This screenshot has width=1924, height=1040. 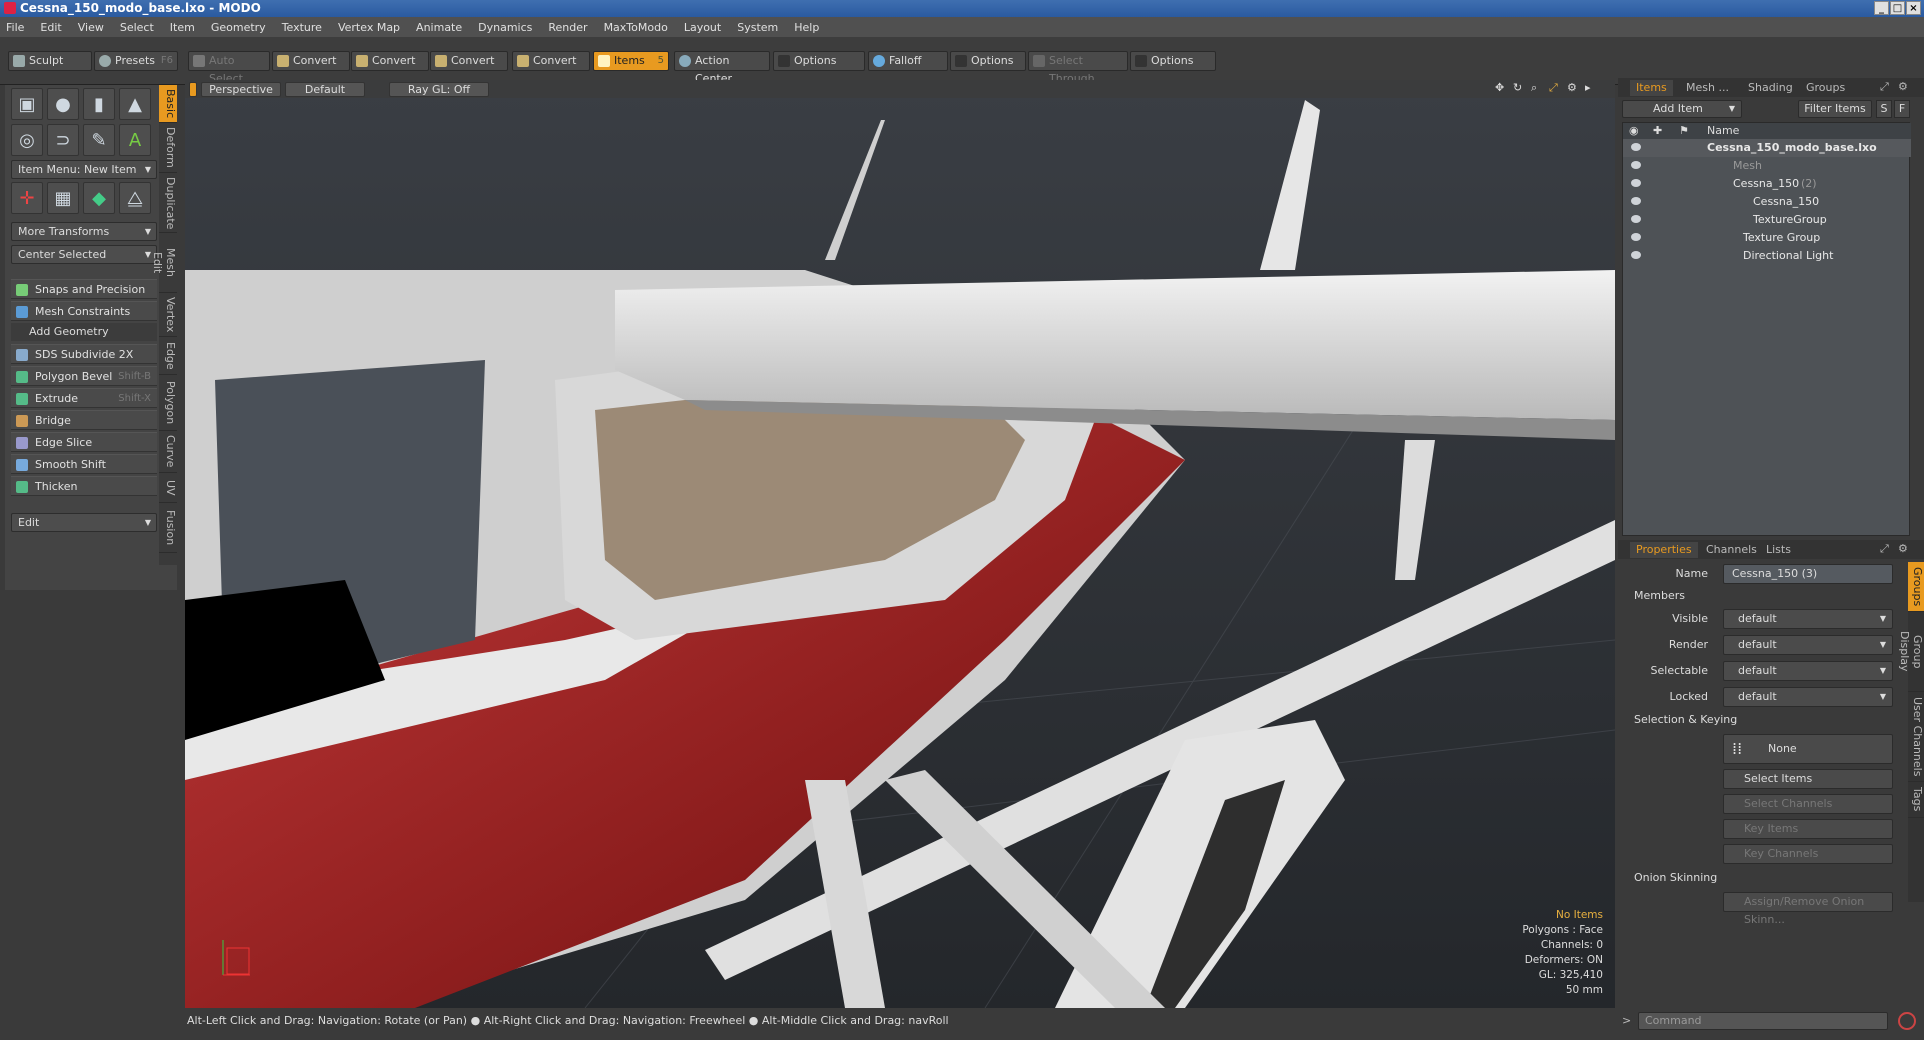 What do you see at coordinates (84, 486) in the screenshot?
I see `thicken-button: Thicken` at bounding box center [84, 486].